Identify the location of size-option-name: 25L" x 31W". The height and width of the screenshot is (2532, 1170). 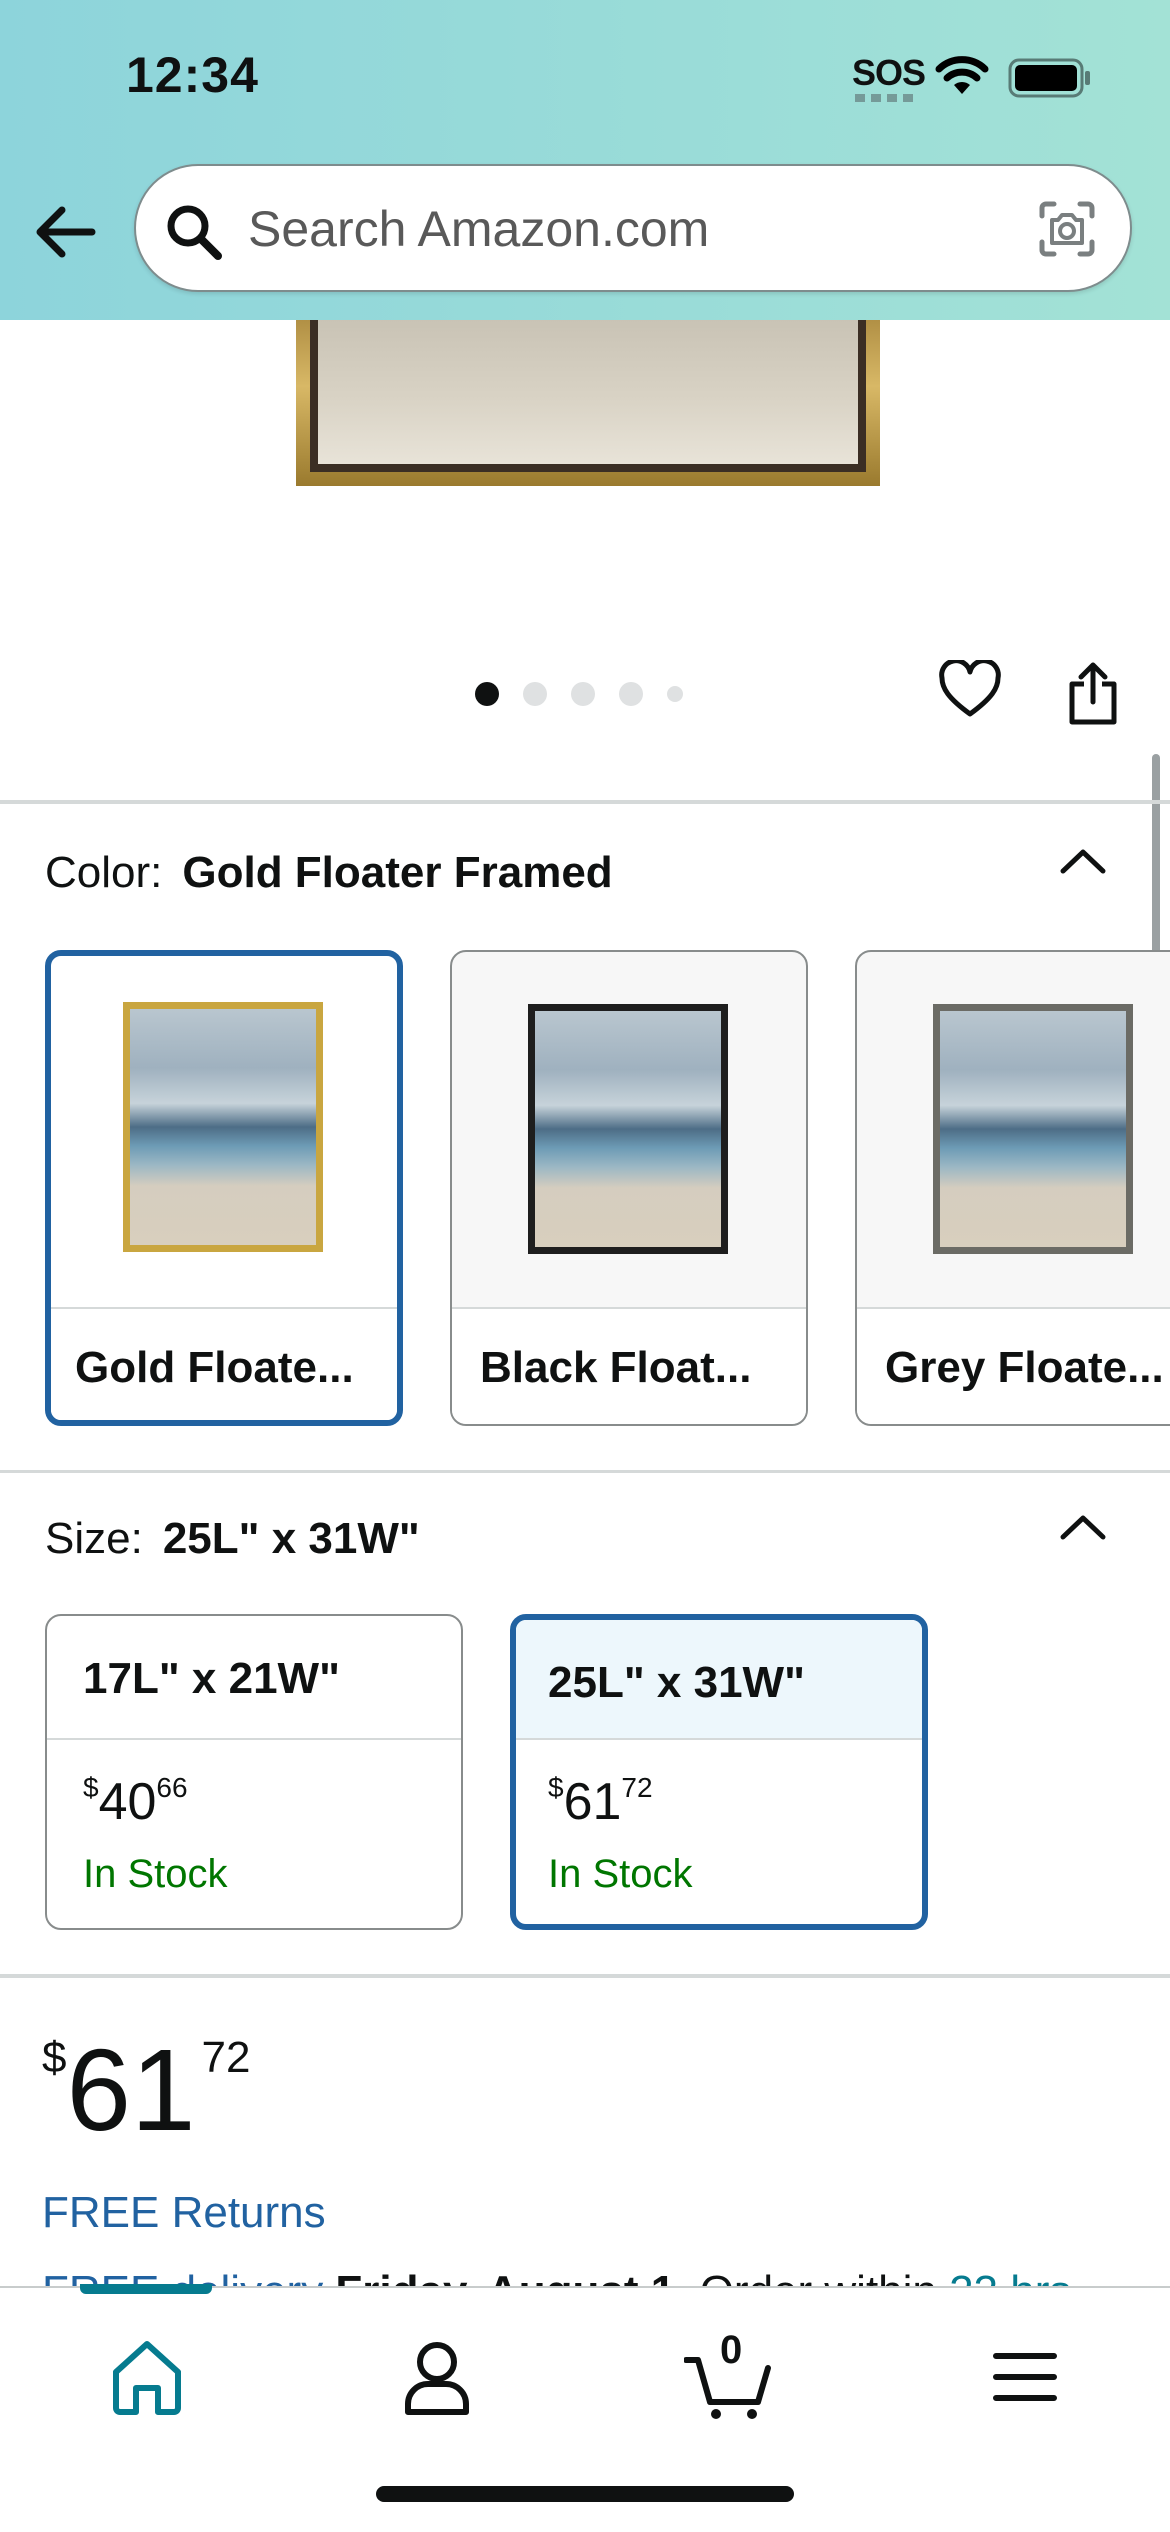
(719, 1680).